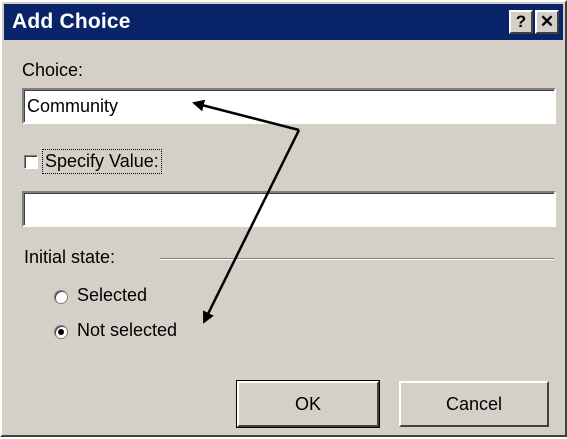  What do you see at coordinates (31, 162) in the screenshot?
I see `specify-value-checkbox` at bounding box center [31, 162].